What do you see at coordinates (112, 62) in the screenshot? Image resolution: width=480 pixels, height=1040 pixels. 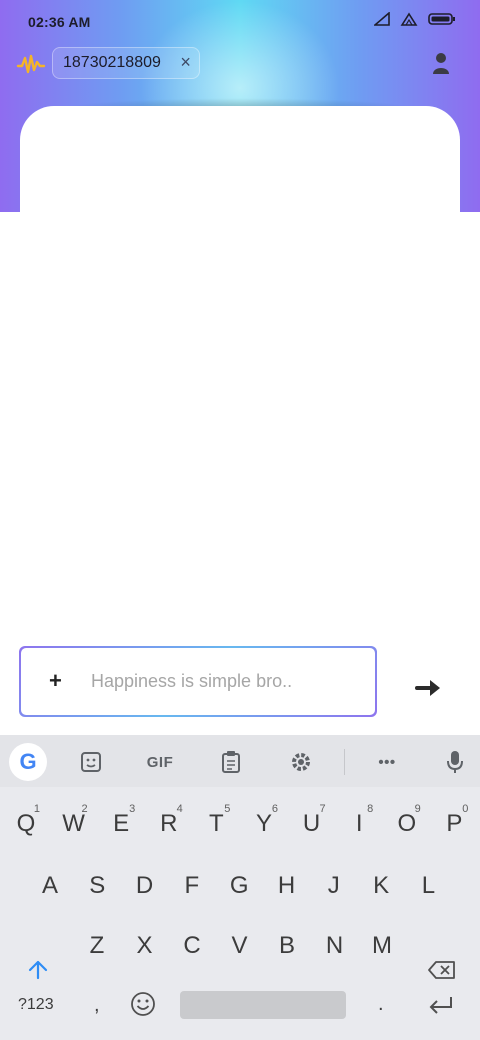 I see `phone-number-text: 18730218809` at bounding box center [112, 62].